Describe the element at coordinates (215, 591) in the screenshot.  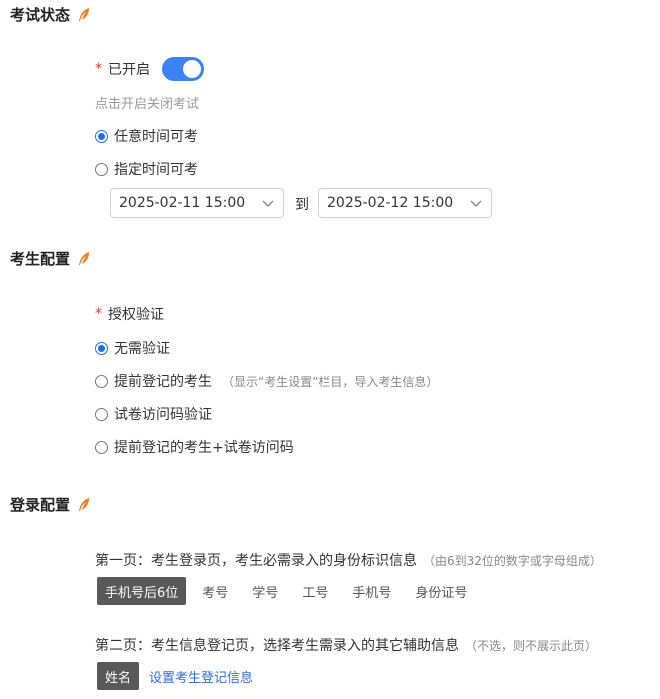
I see `tag-exam-number: 考号` at that location.